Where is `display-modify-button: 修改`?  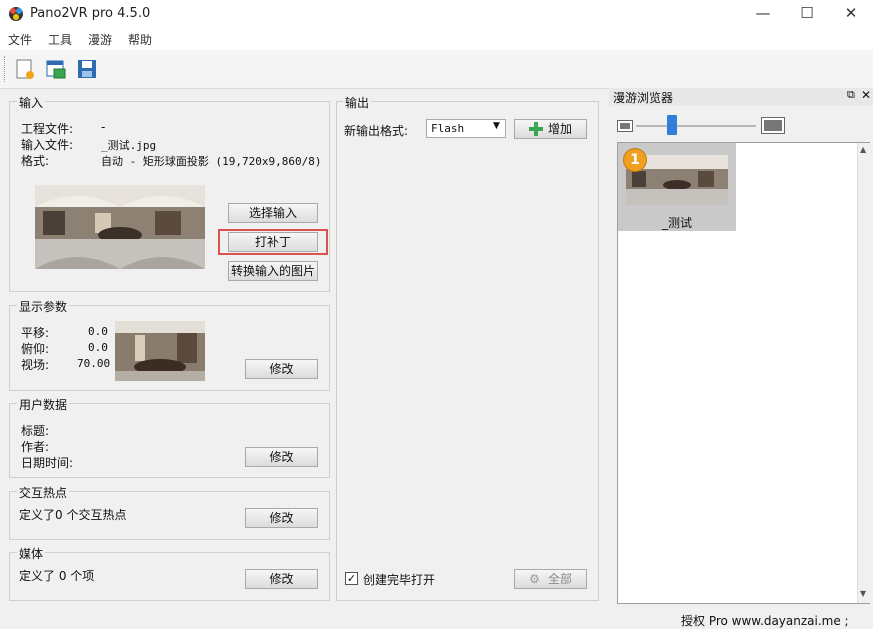
display-modify-button: 修改 is located at coordinates (281, 369).